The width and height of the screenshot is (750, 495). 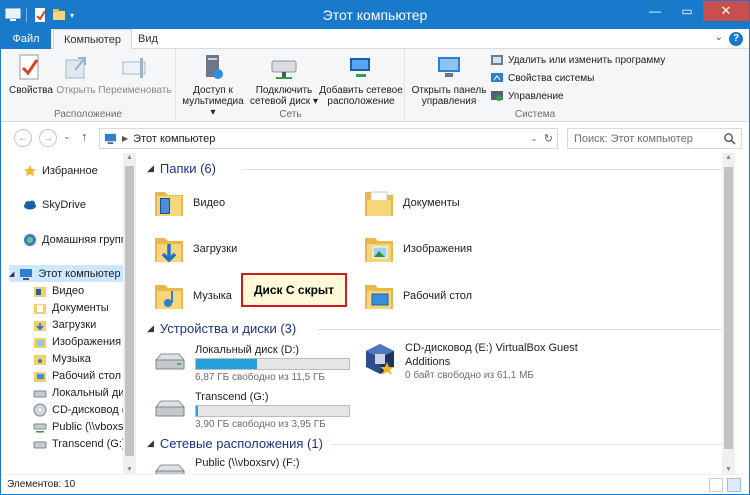 What do you see at coordinates (535, 114) in the screenshot?
I see `group-label-system: Система` at bounding box center [535, 114].